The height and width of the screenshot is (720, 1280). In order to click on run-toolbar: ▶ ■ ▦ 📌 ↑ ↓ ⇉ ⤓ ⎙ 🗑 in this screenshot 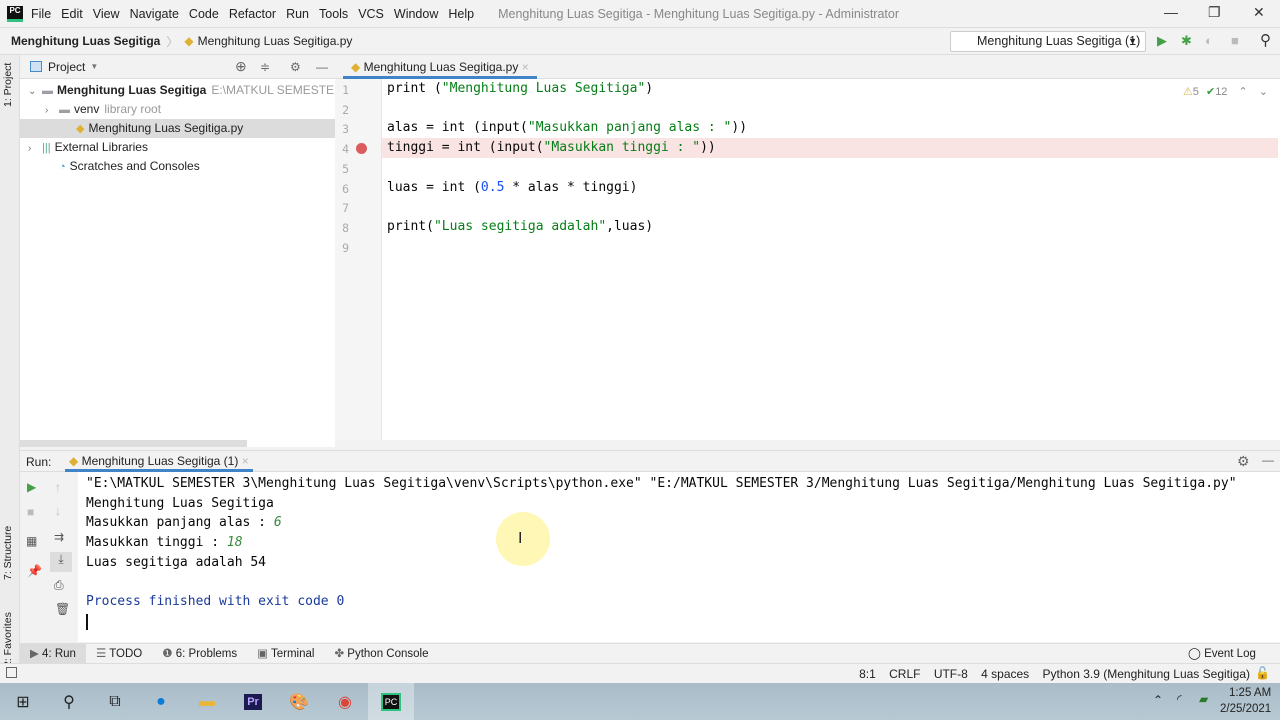, I will do `click(49, 557)`.